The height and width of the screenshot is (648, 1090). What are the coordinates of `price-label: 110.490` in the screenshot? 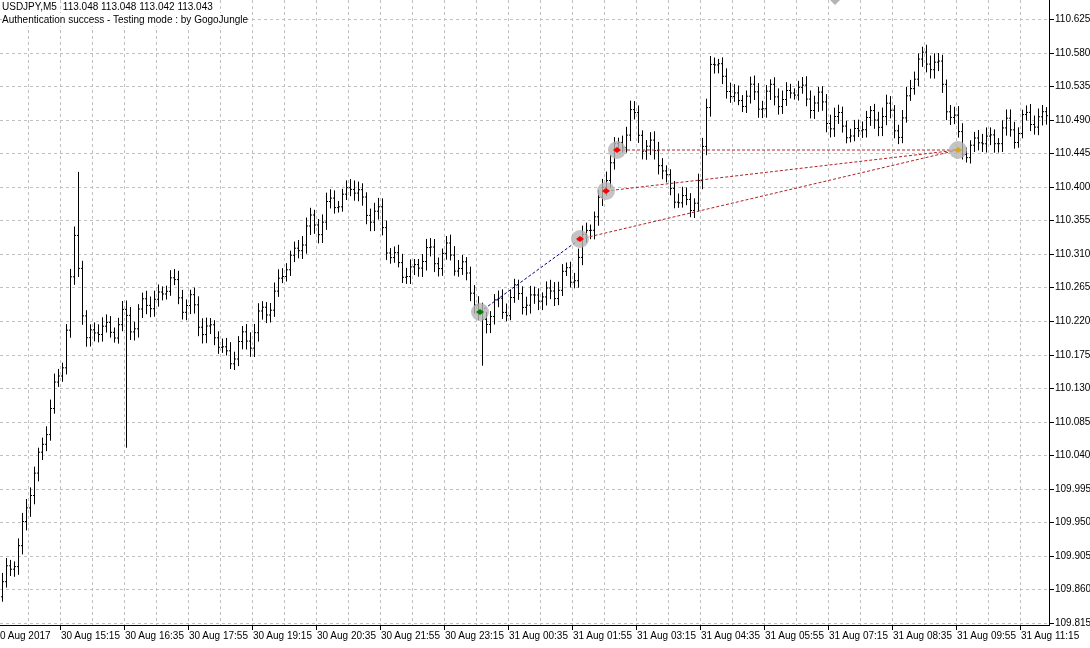 It's located at (1072, 120).